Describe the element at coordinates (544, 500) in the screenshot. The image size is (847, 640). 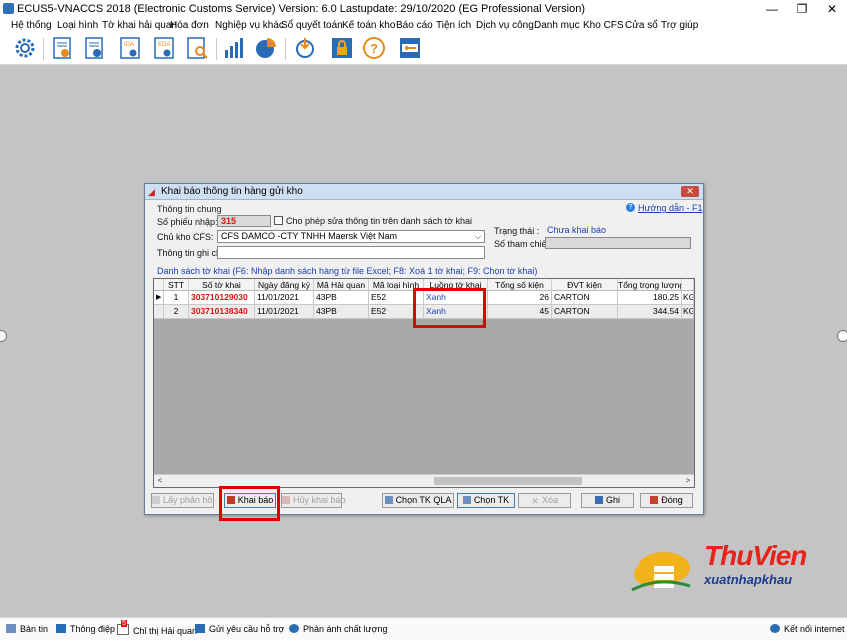
I see `xoa-button: ✕ Xóa` at that location.